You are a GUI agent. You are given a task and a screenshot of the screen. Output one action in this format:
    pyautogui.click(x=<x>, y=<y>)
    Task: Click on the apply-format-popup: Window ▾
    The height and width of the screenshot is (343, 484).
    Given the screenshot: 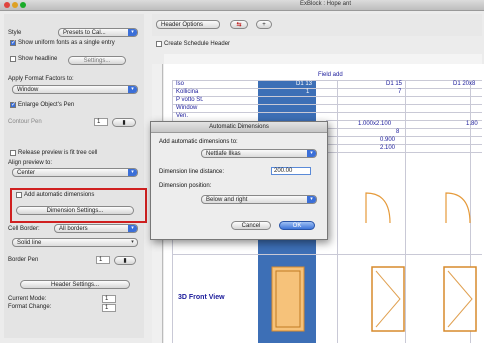 What is the action you would take?
    pyautogui.click(x=75, y=89)
    